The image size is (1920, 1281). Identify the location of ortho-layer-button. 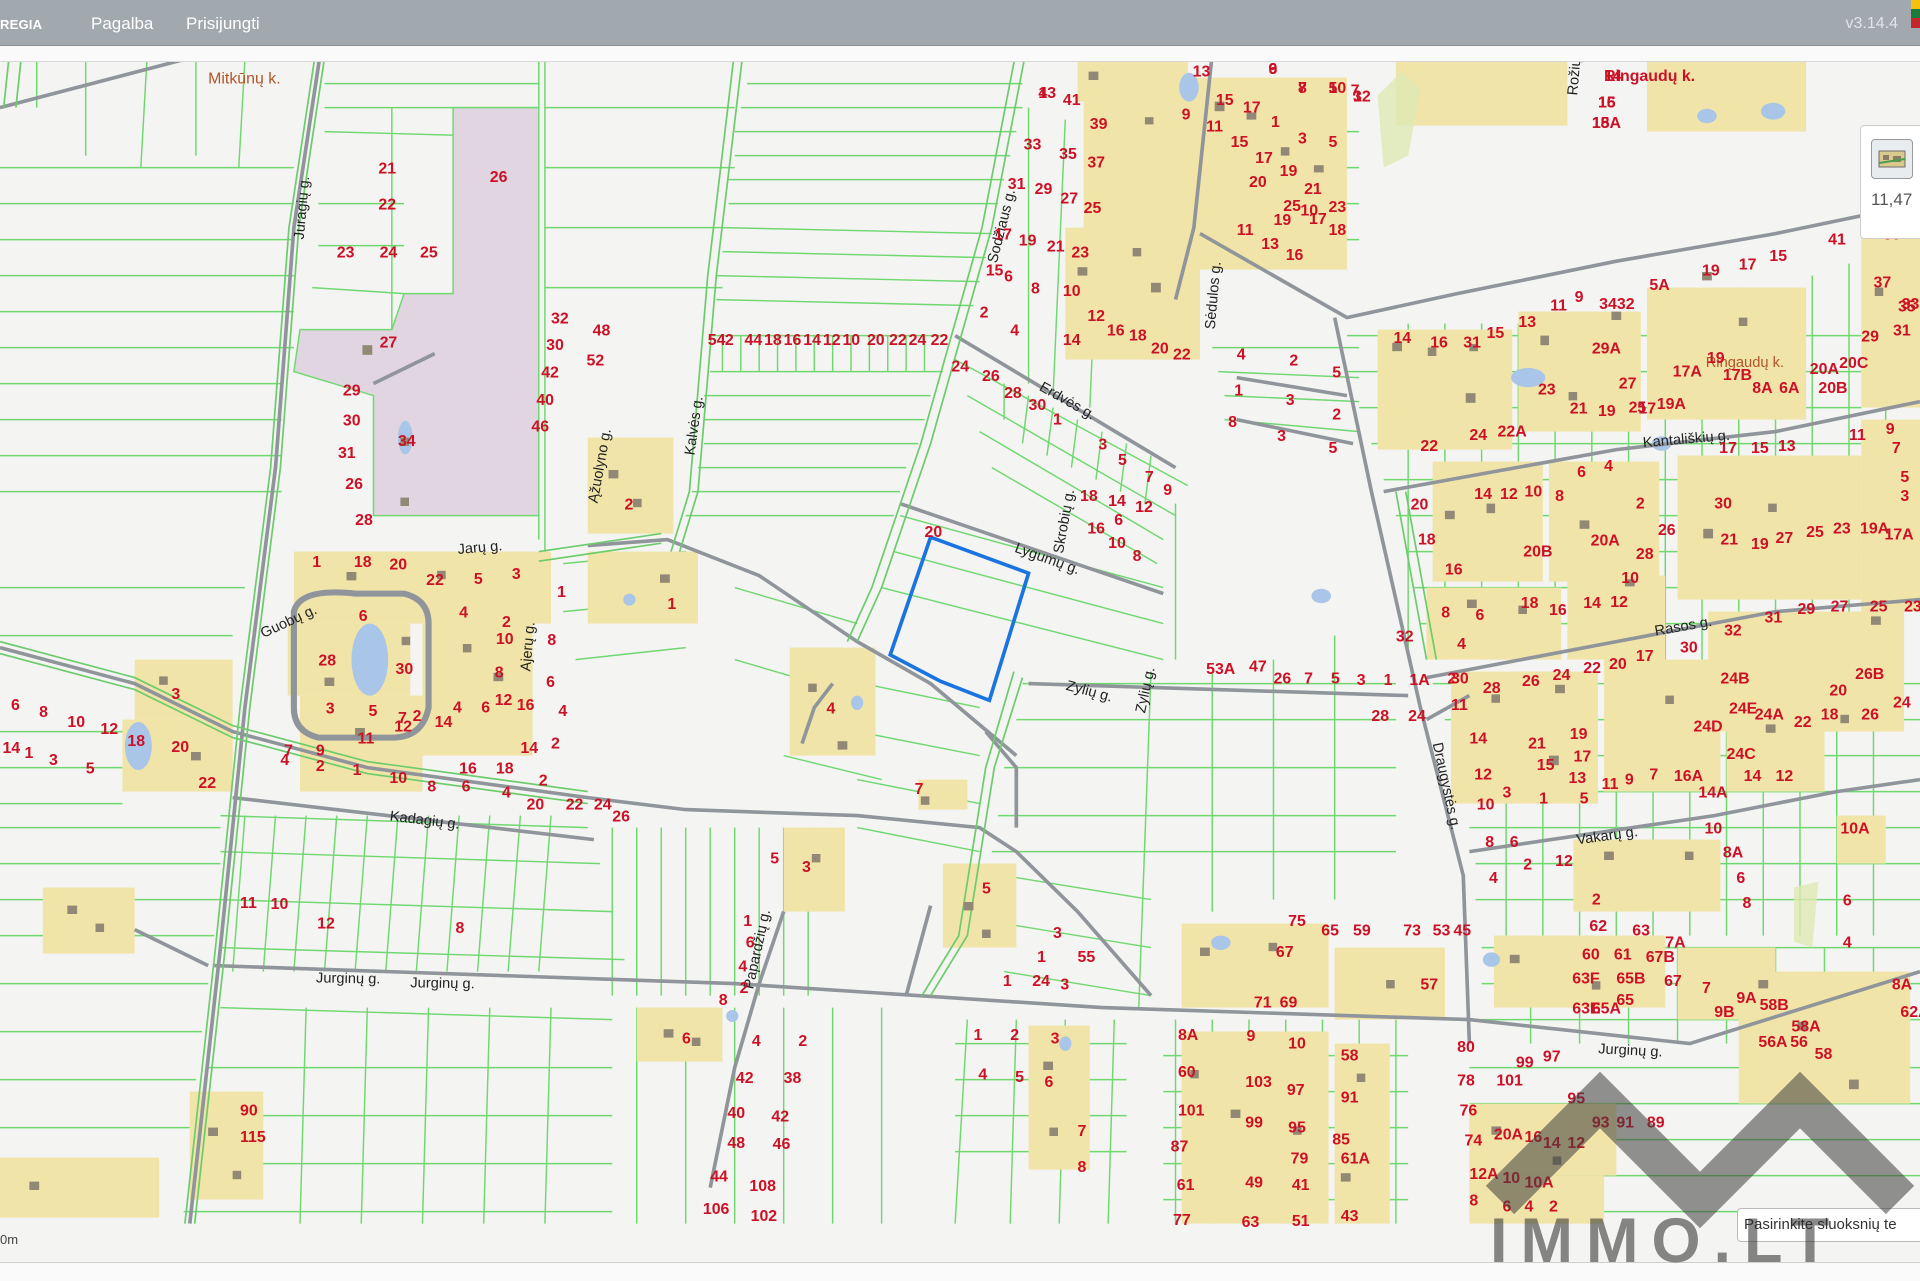
(1892, 159).